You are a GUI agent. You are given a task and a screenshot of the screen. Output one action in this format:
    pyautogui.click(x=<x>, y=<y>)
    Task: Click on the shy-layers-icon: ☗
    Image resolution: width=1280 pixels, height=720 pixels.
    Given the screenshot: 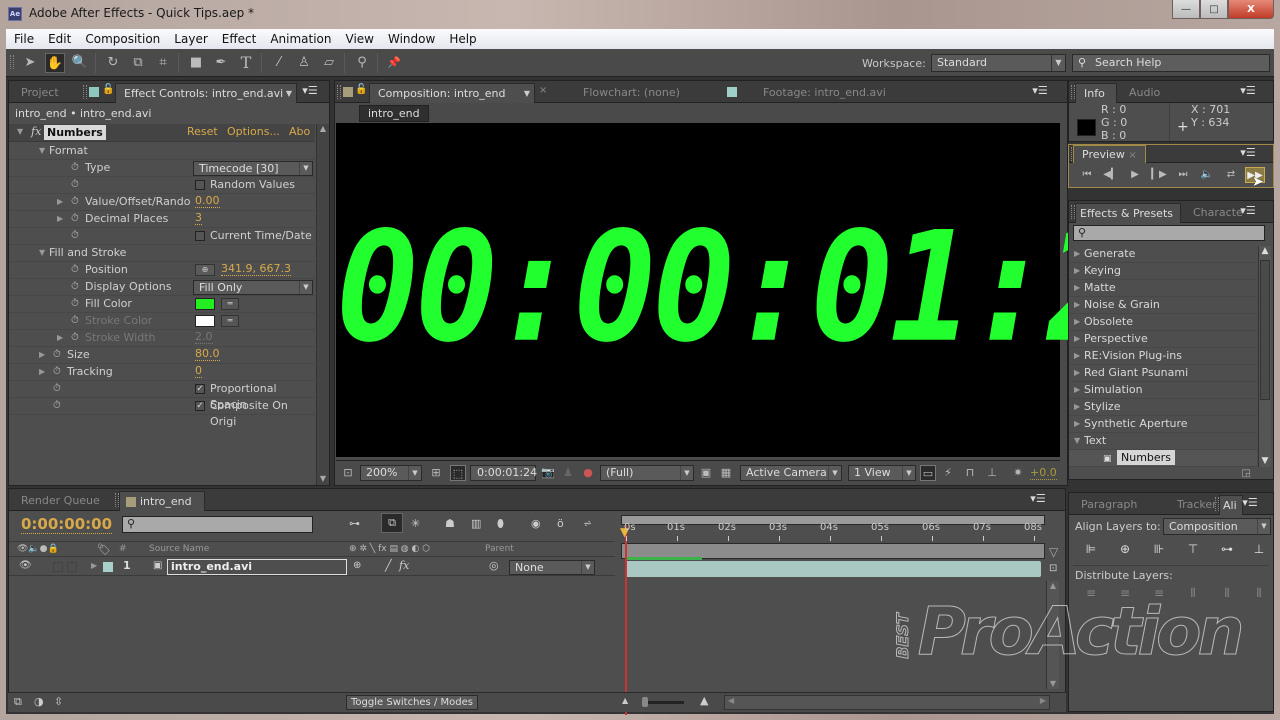 What is the action you would take?
    pyautogui.click(x=450, y=523)
    